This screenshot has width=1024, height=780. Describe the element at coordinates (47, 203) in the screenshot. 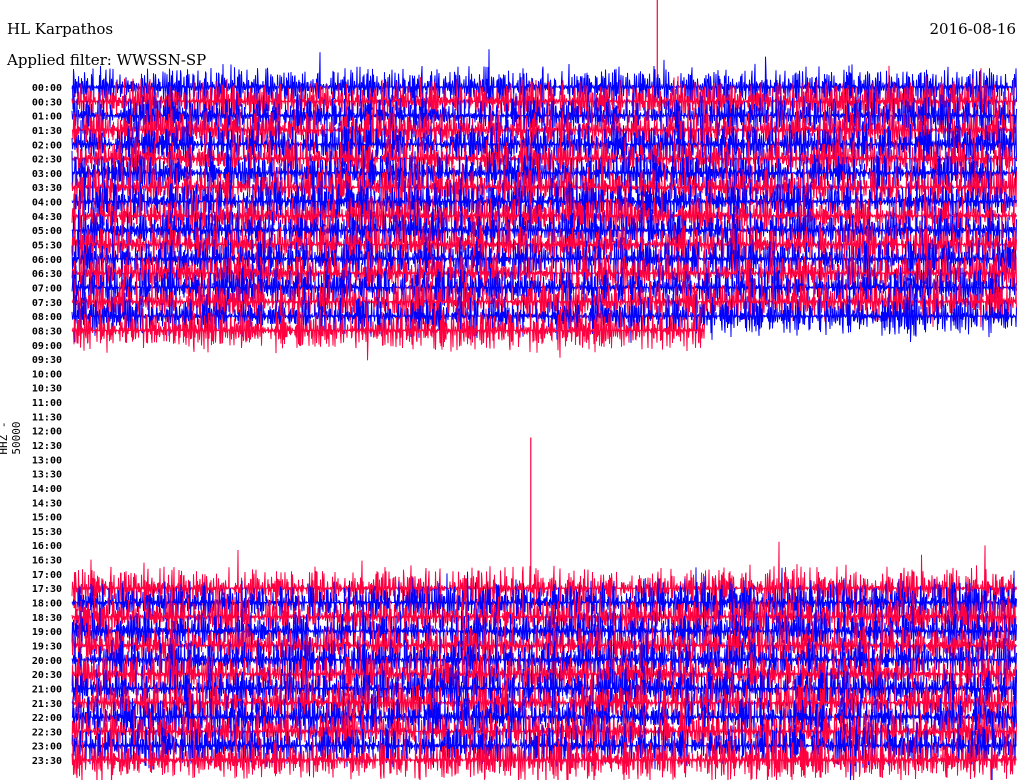

I see `row-time-label: 04:00` at that location.